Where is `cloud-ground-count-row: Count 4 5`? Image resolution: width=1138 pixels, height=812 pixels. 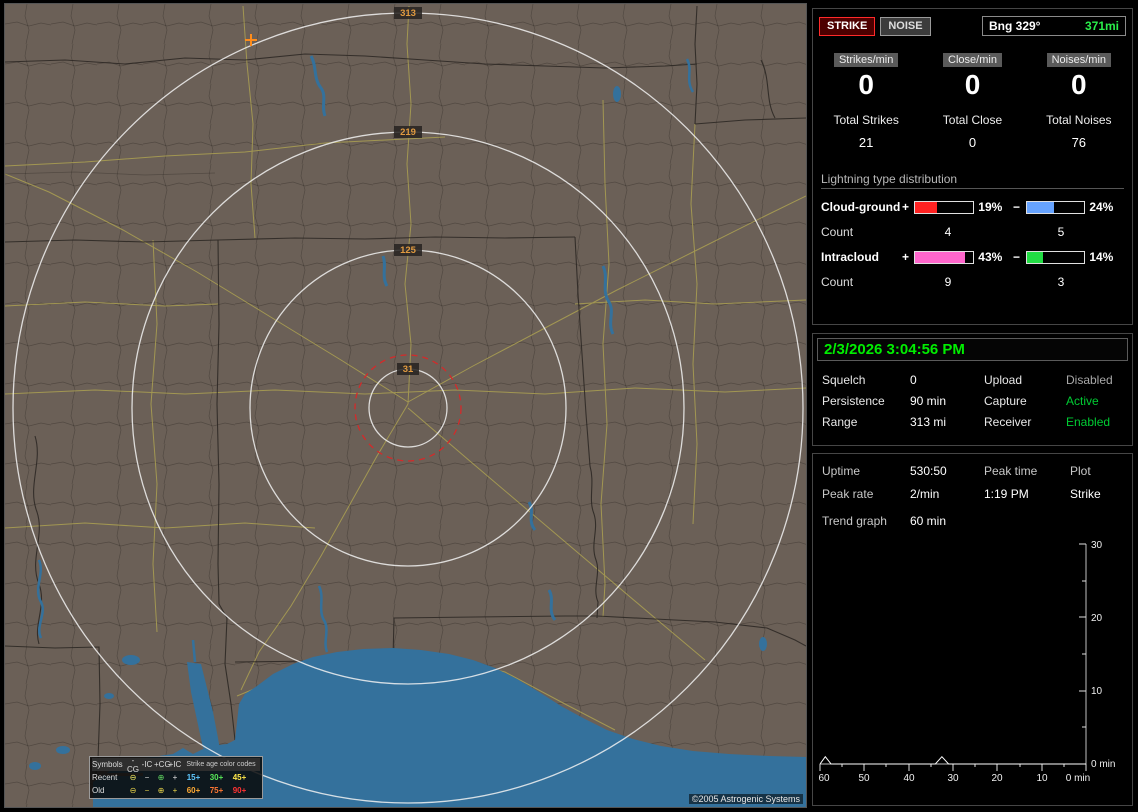 cloud-ground-count-row: Count 4 5 is located at coordinates (972, 232).